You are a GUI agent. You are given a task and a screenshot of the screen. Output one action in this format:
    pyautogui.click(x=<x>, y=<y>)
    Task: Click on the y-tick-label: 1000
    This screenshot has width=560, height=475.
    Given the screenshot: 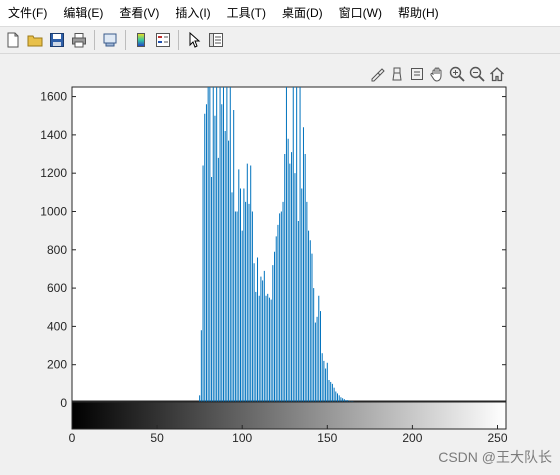 What is the action you would take?
    pyautogui.click(x=53, y=211)
    